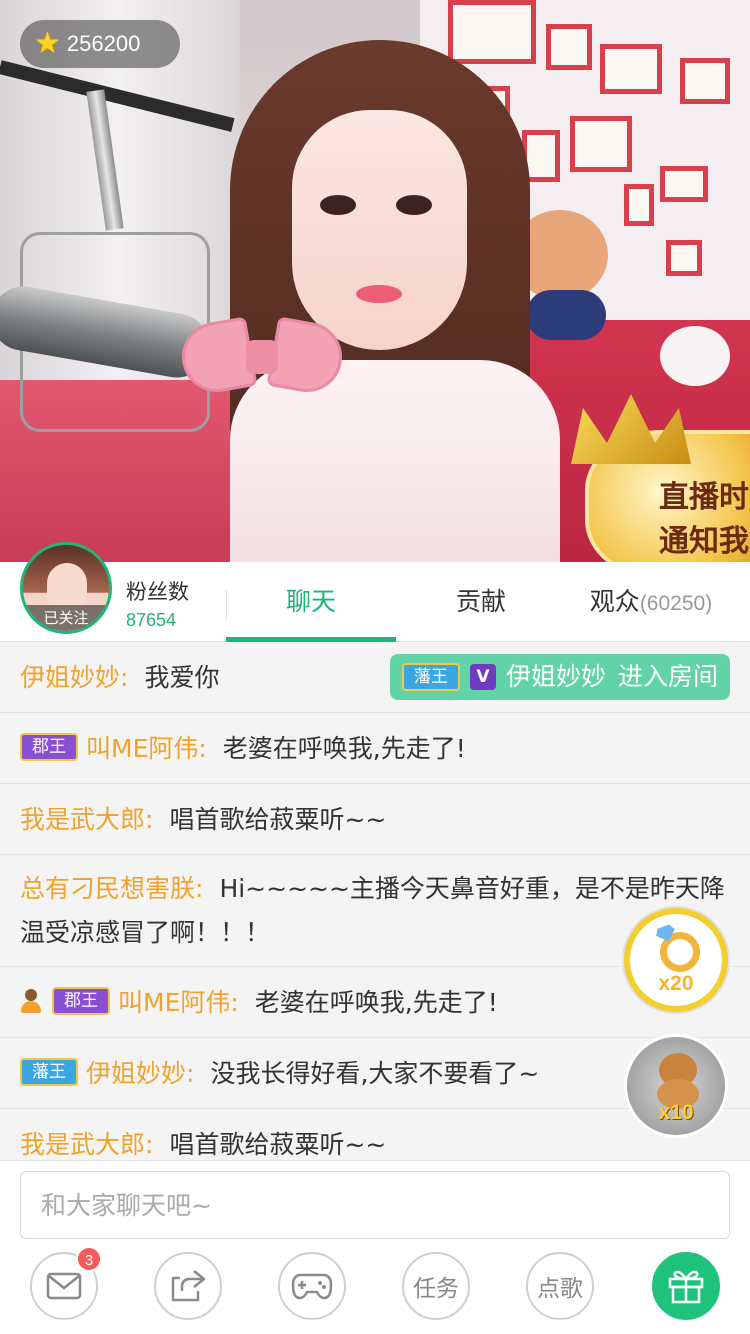  I want to click on request-song-button: 点歌, so click(560, 1286).